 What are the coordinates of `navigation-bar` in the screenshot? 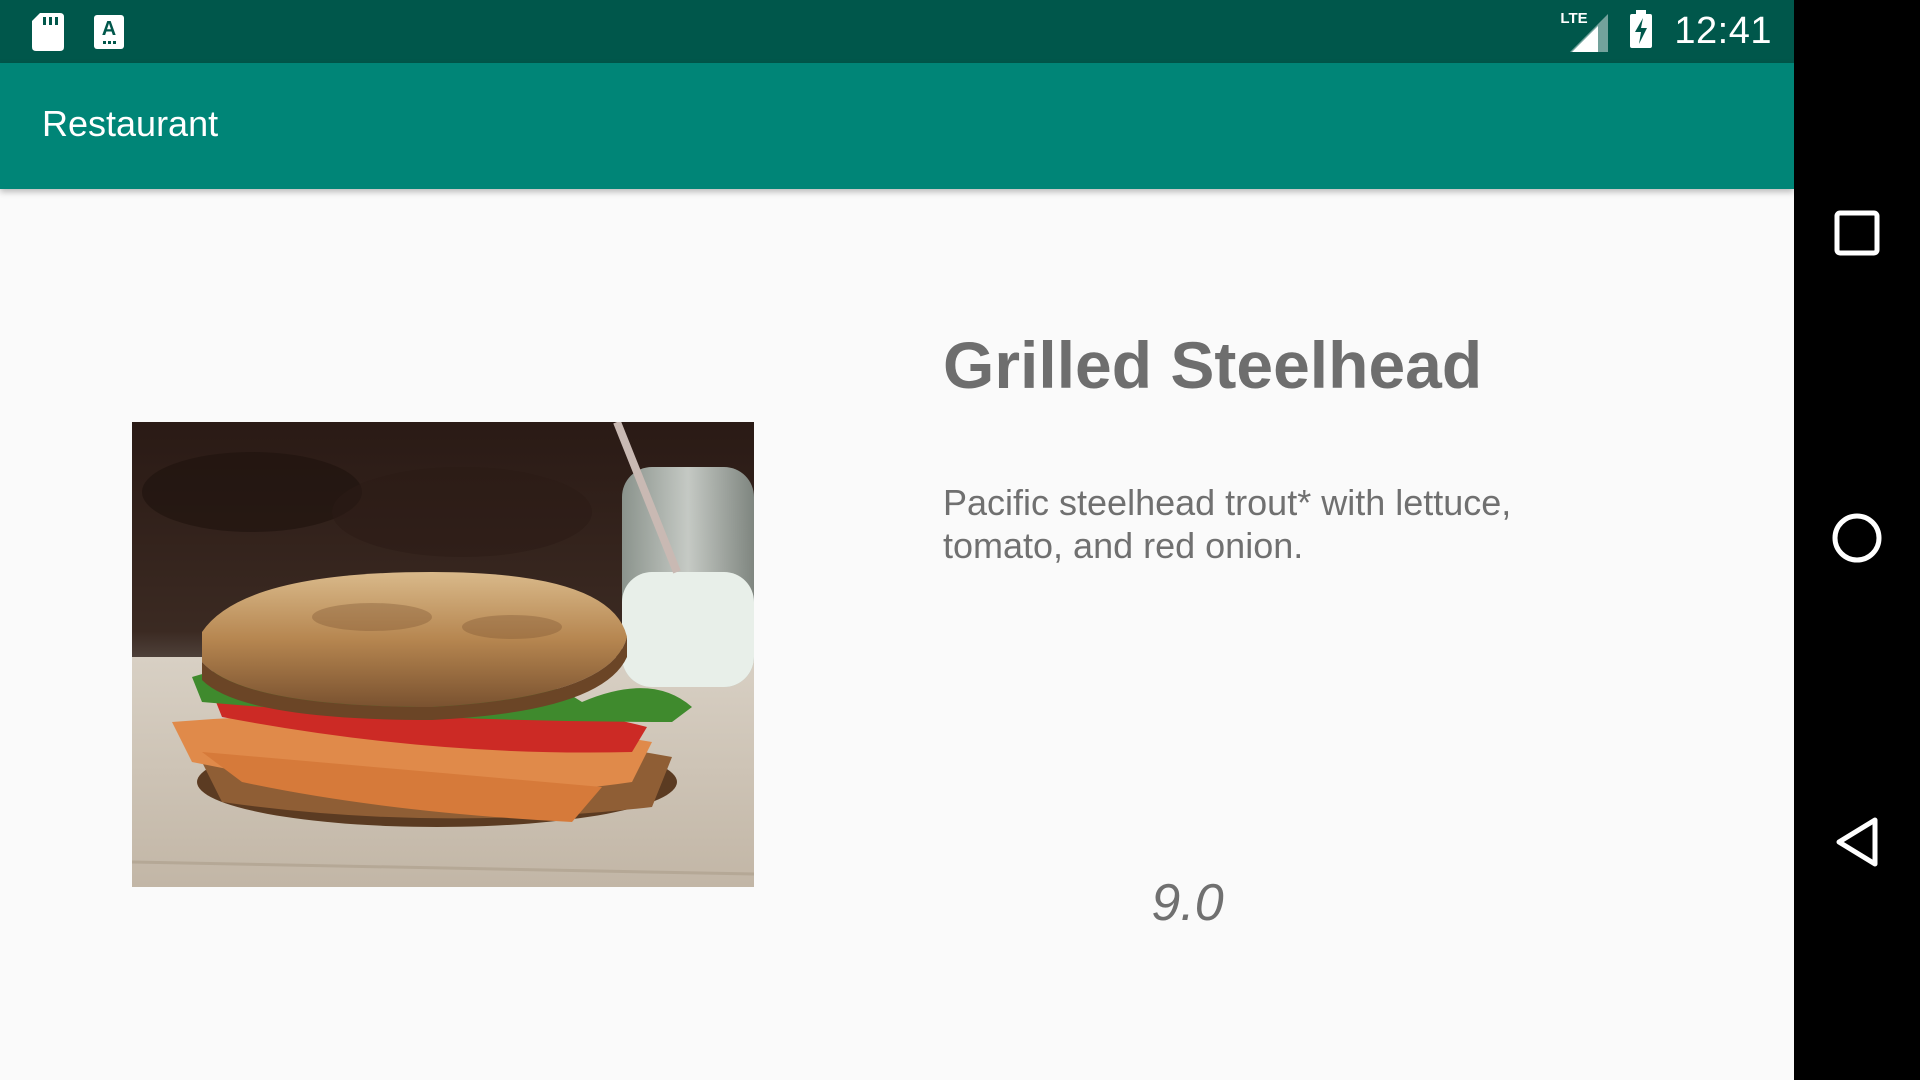 It's located at (1857, 540).